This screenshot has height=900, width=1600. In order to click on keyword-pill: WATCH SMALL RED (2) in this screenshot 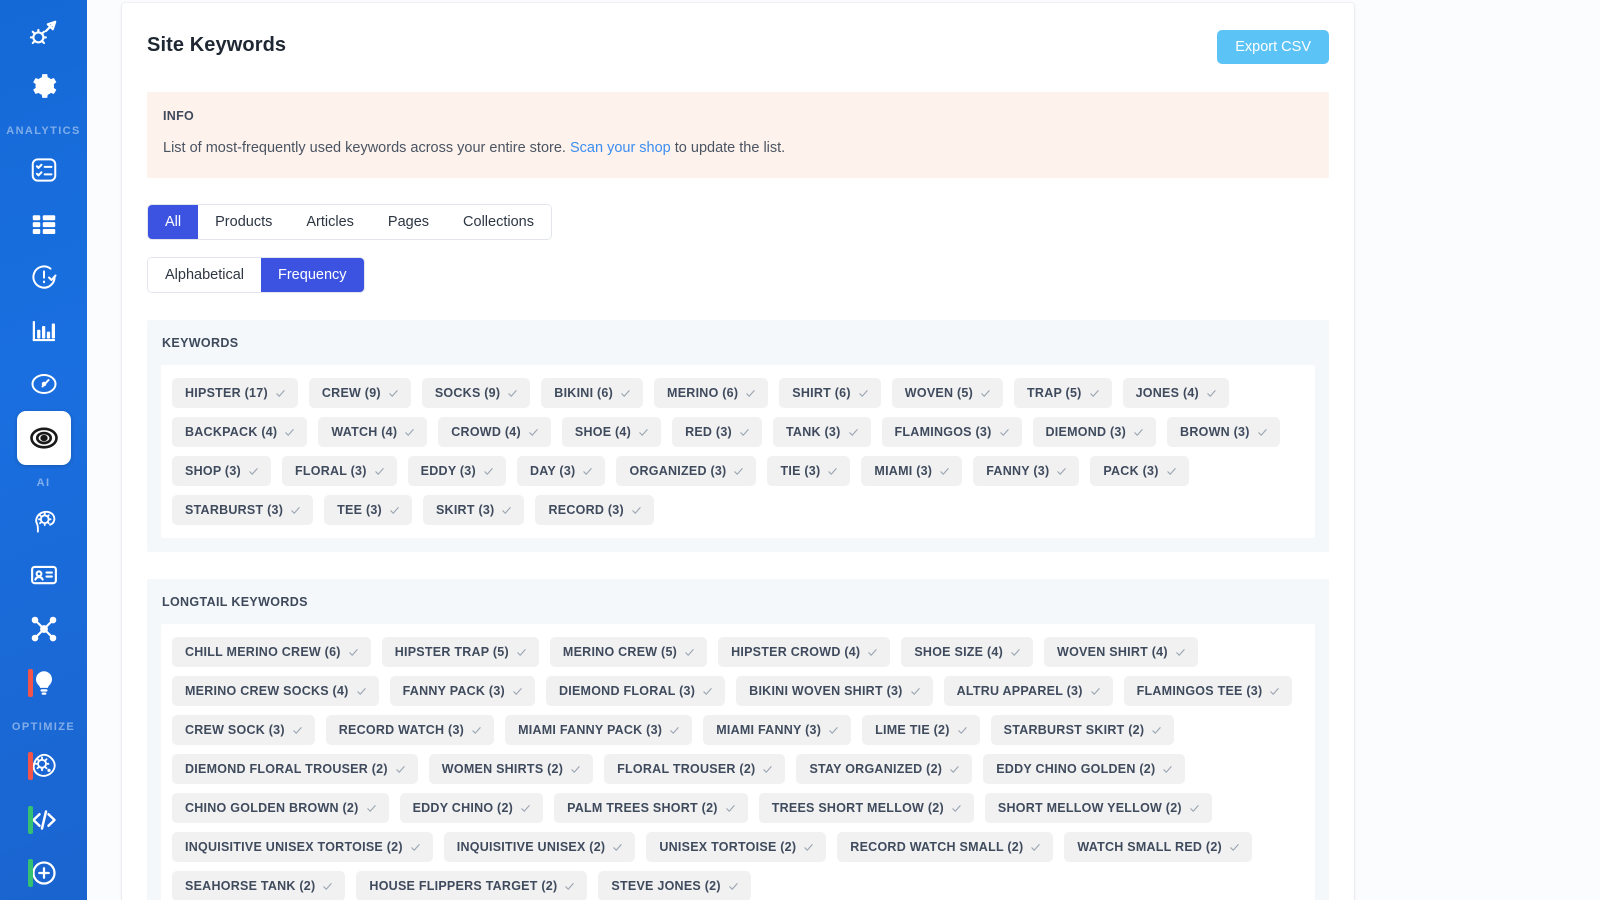, I will do `click(1158, 847)`.